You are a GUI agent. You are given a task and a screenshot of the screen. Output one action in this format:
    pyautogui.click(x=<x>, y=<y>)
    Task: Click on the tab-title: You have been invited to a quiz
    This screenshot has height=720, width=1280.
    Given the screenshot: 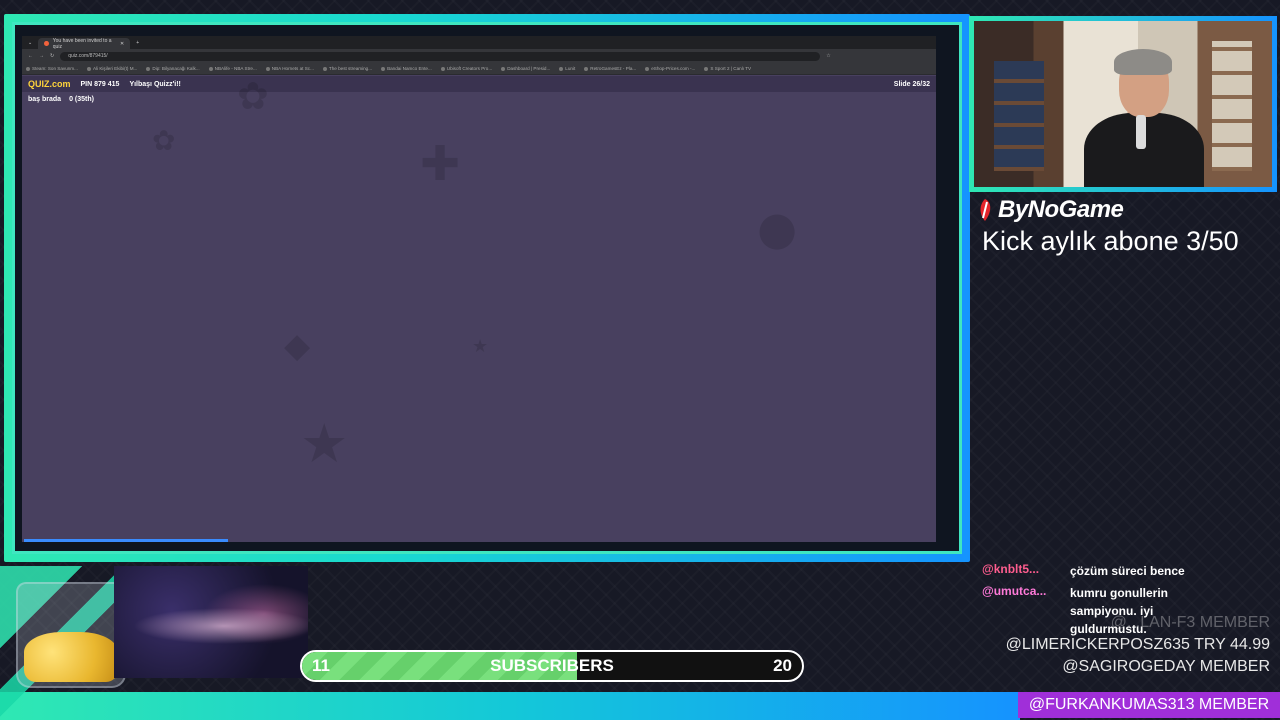 What is the action you would take?
    pyautogui.click(x=82, y=43)
    